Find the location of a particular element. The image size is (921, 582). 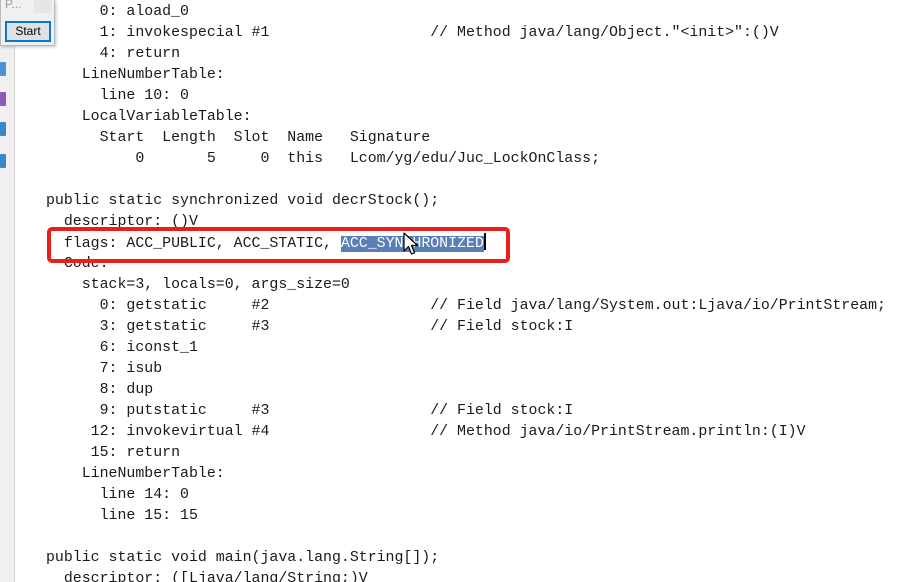

code-line: 6: iconst_1 is located at coordinates (122, 348).